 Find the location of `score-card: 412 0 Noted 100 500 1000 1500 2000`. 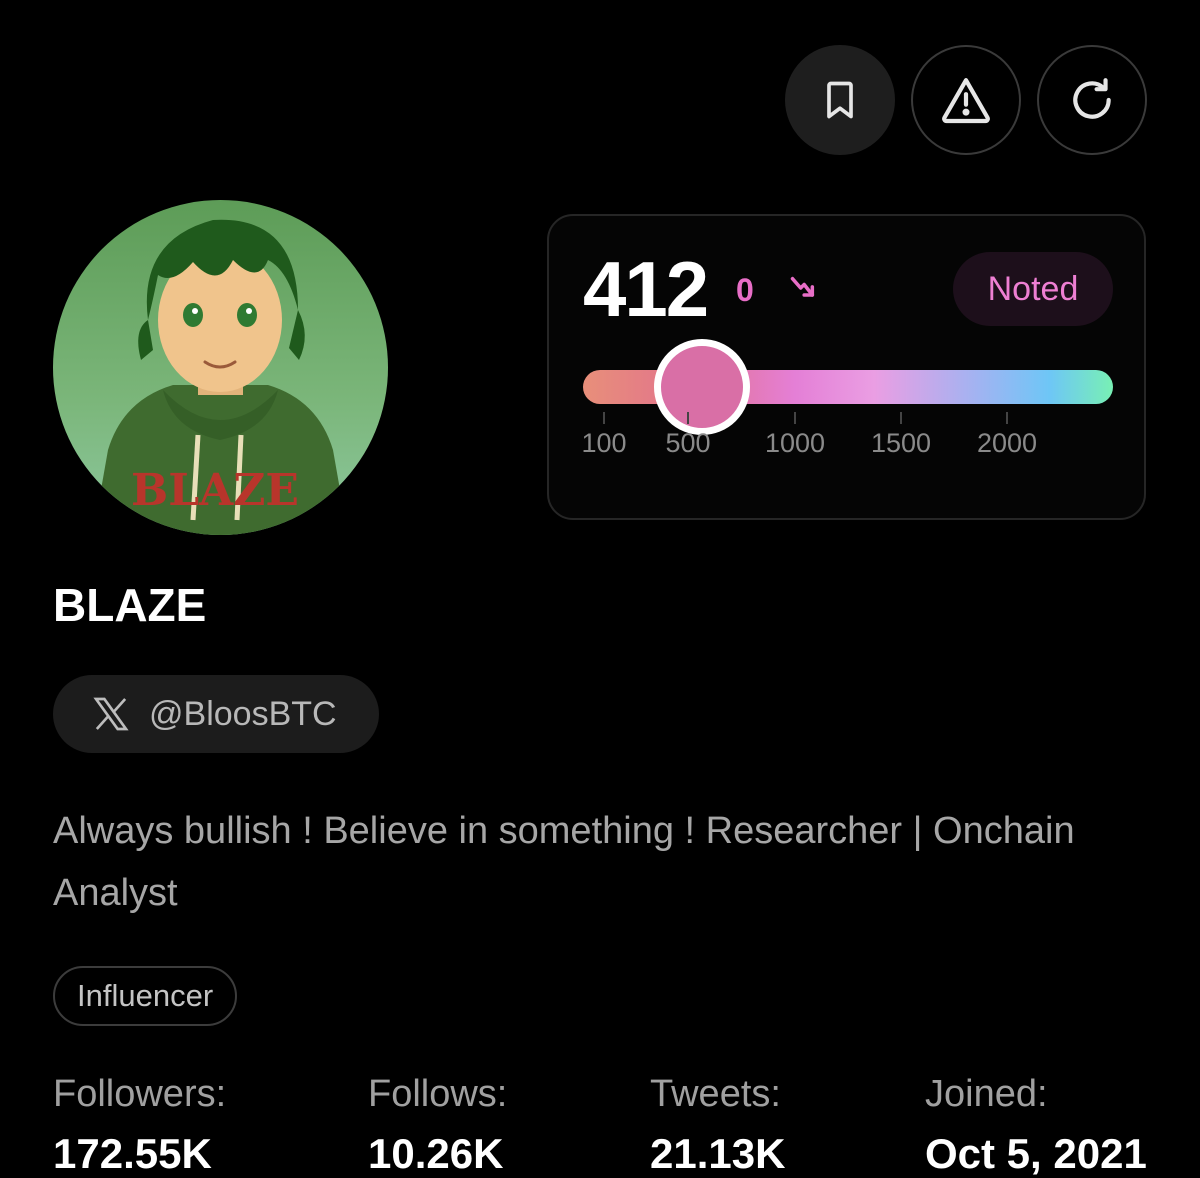

score-card: 412 0 Noted 100 500 1000 1500 2000 is located at coordinates (846, 367).